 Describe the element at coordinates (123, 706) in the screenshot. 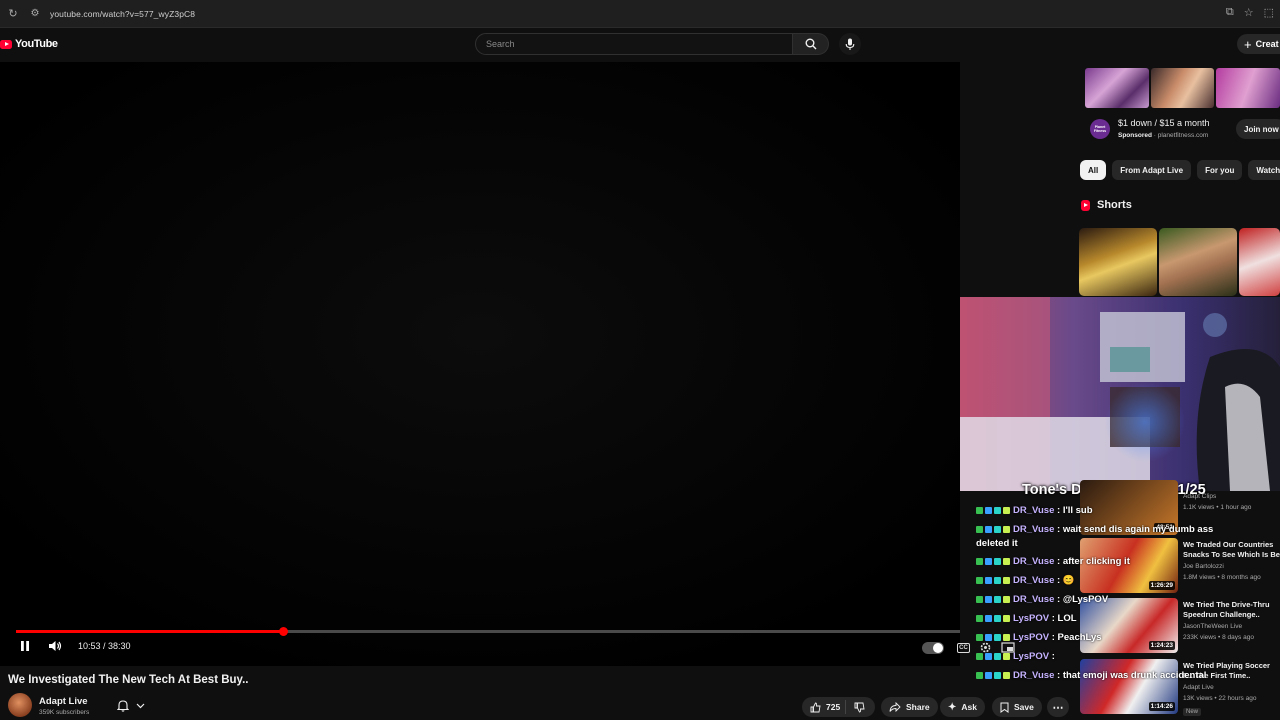

I see `bell-icon` at that location.